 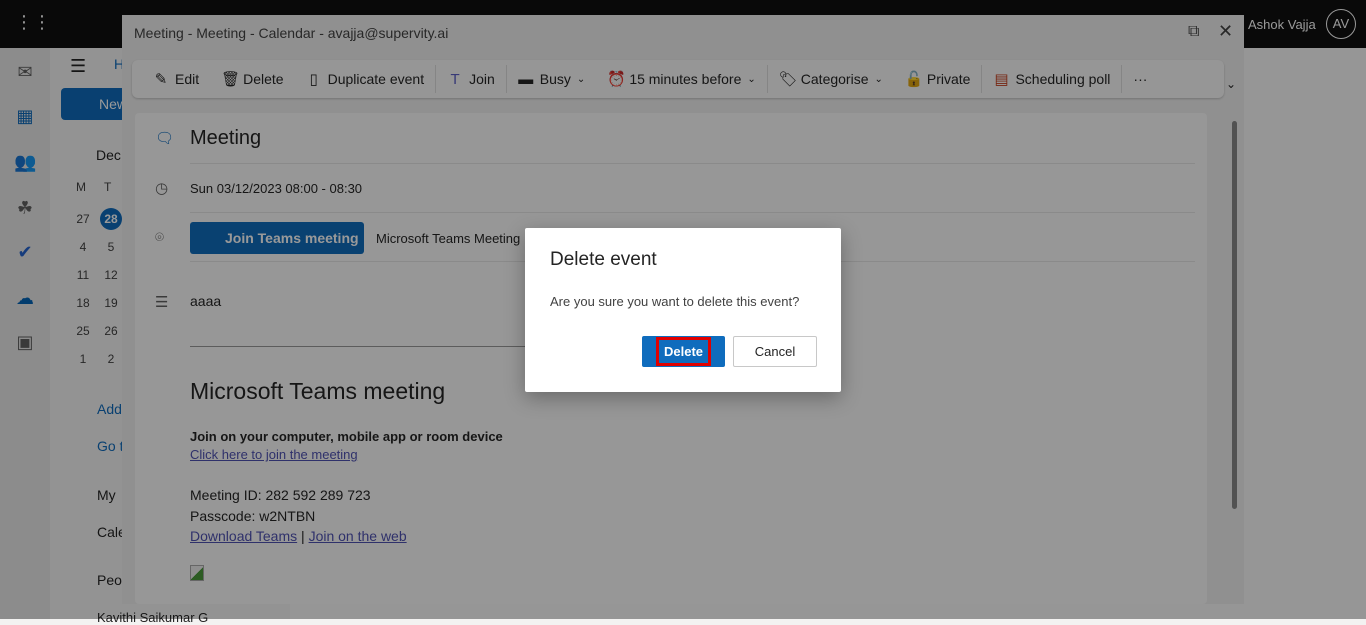 I want to click on event-datetime: Sun 03/12/2023 08:00 - 08:30, so click(x=692, y=197).